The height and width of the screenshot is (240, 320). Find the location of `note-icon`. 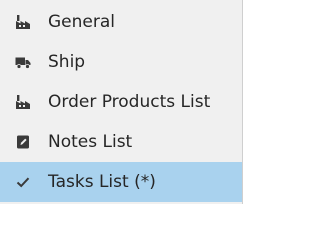

note-icon is located at coordinates (23, 142).